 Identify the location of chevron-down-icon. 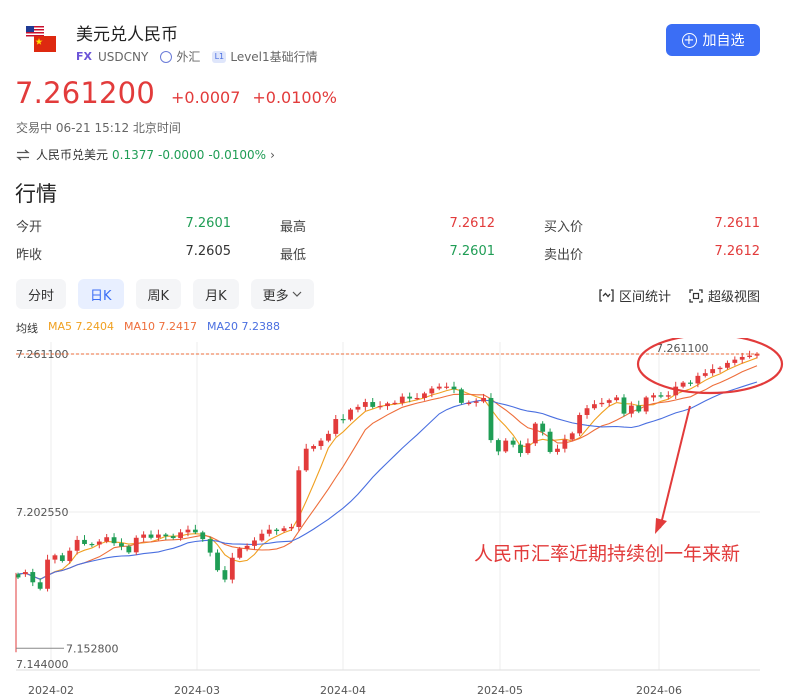
(297, 294).